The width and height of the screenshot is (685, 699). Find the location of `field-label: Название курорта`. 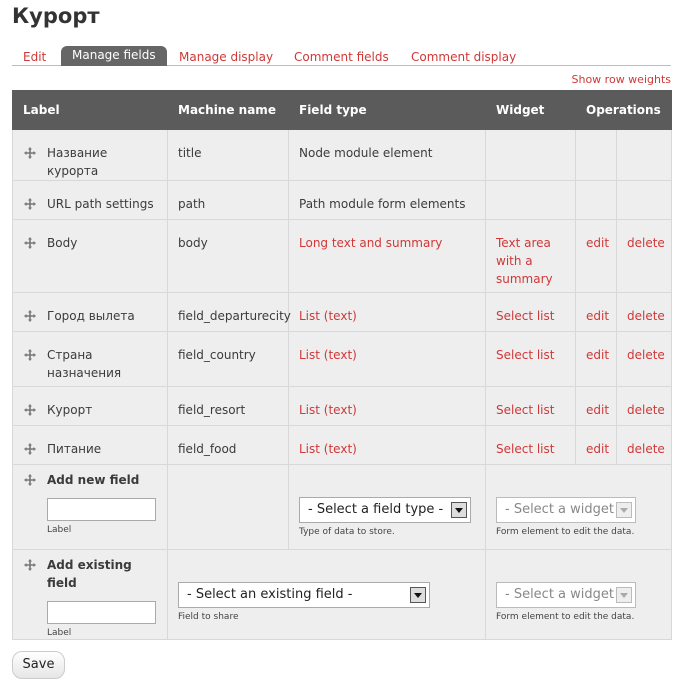

field-label: Название курорта is located at coordinates (77, 162).